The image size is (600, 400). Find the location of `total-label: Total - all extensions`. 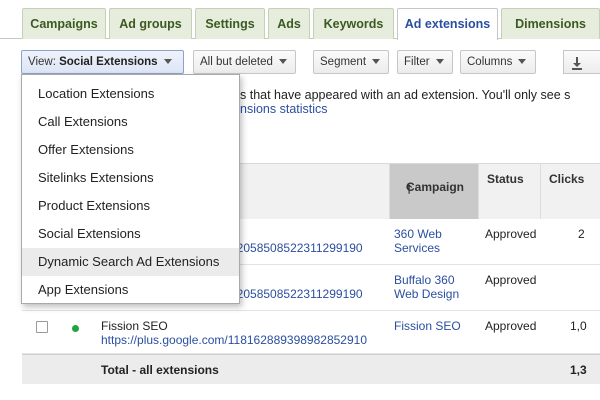

total-label: Total - all extensions is located at coordinates (160, 370).